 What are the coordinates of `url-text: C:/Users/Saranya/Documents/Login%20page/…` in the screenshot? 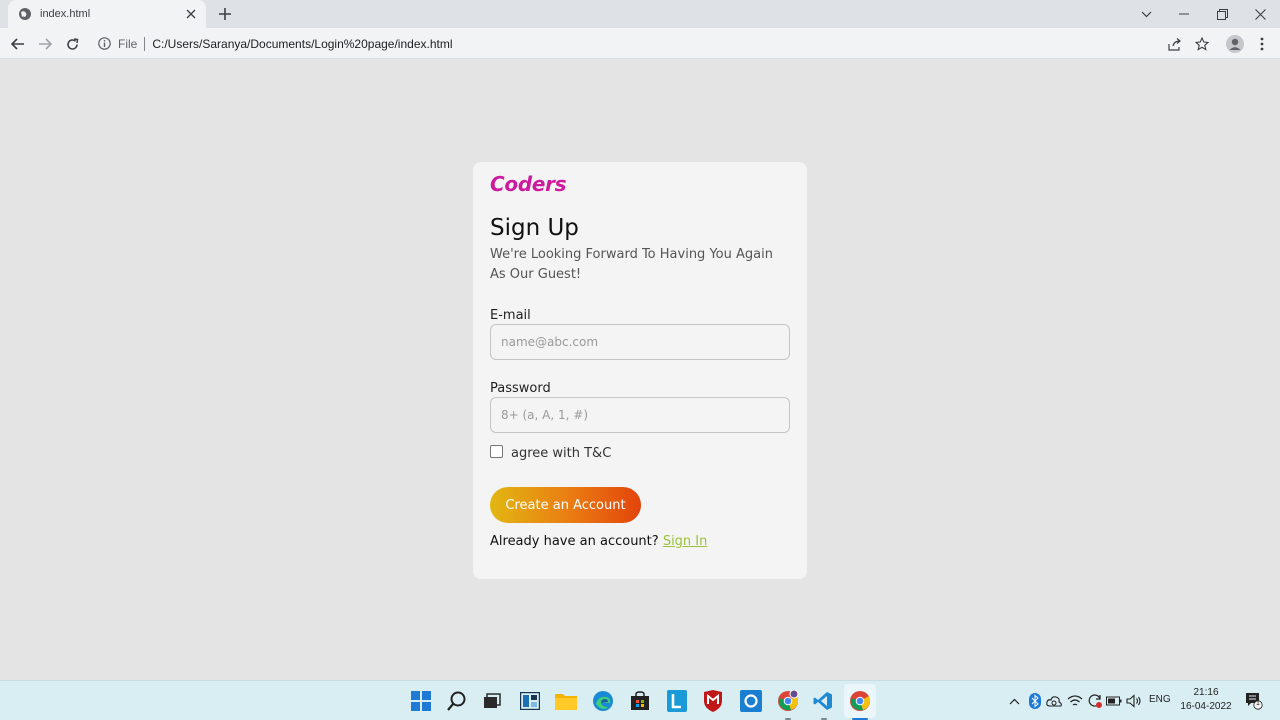 It's located at (302, 44).